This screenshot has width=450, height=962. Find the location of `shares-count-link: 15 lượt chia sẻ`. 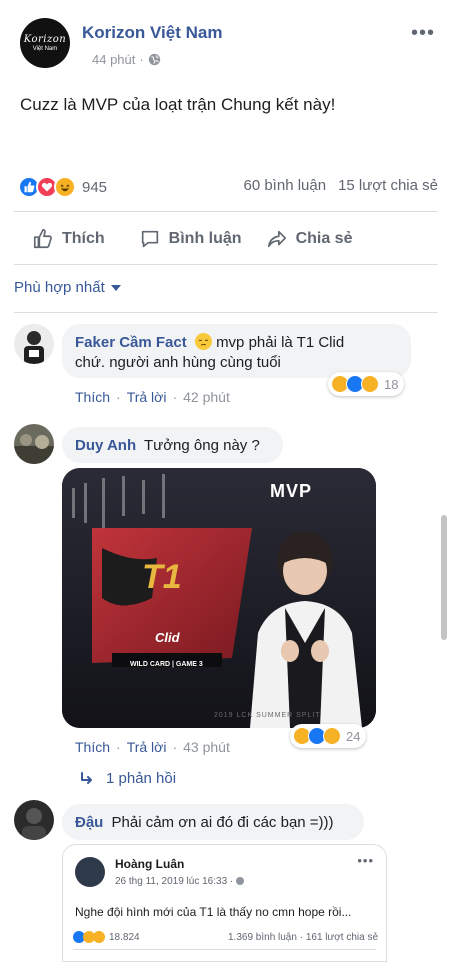

shares-count-link: 15 lượt chia sẻ is located at coordinates (388, 185).